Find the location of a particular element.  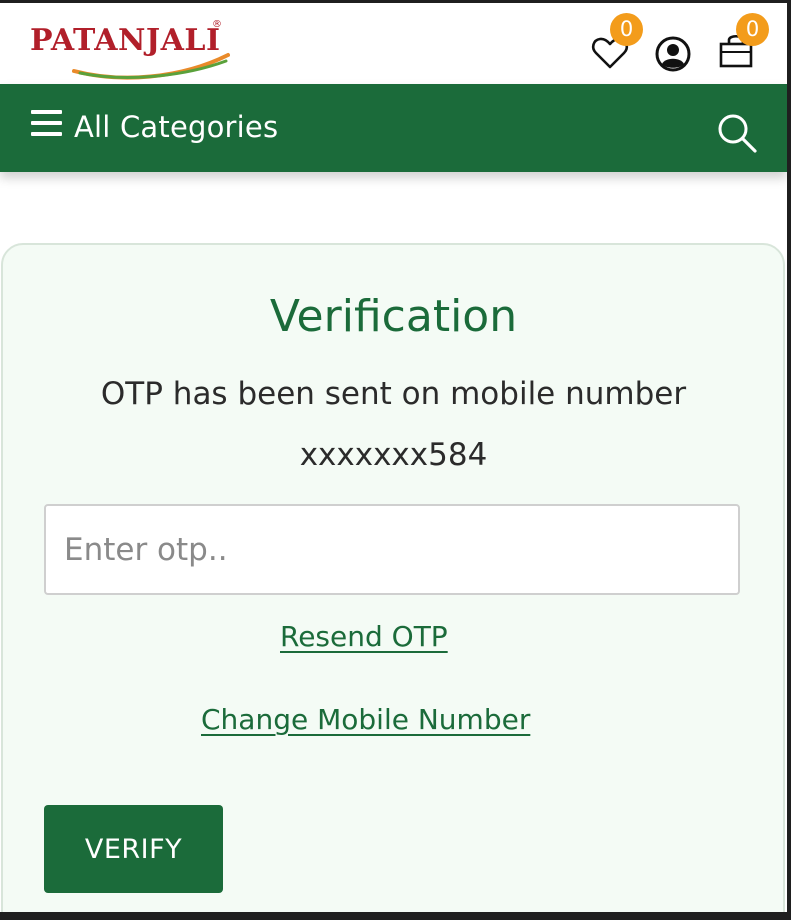

verify-button: VERIFY is located at coordinates (133, 849).